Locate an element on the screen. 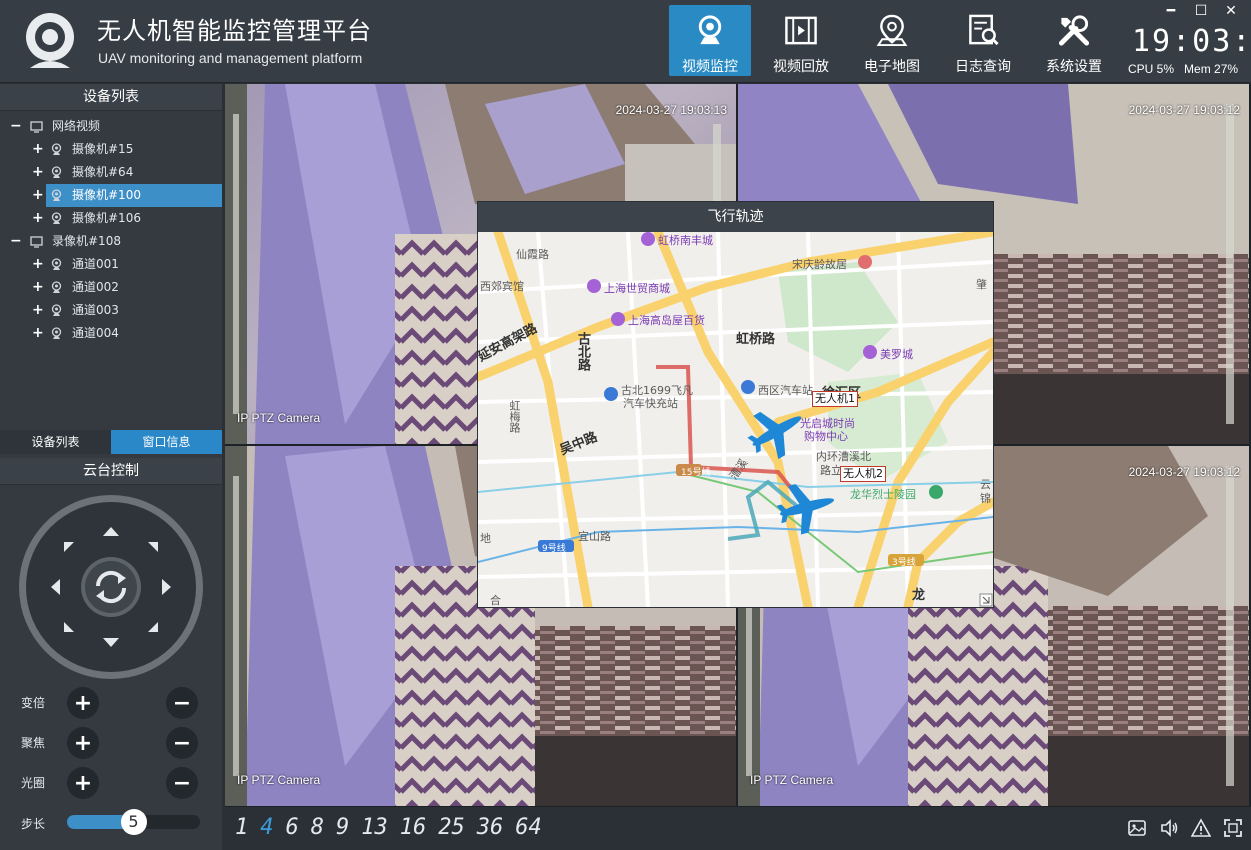 This screenshot has height=850, width=1251. layout-option: 25 is located at coordinates (451, 827).